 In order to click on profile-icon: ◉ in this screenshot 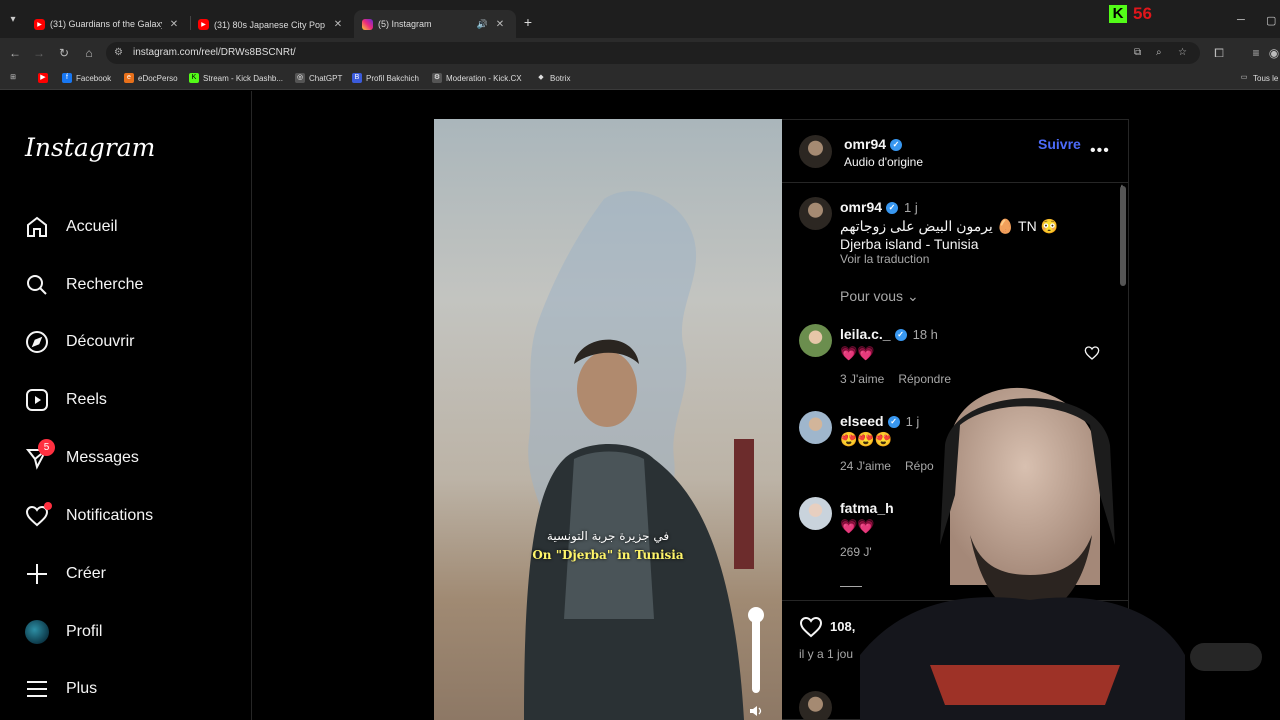, I will do `click(1273, 53)`.